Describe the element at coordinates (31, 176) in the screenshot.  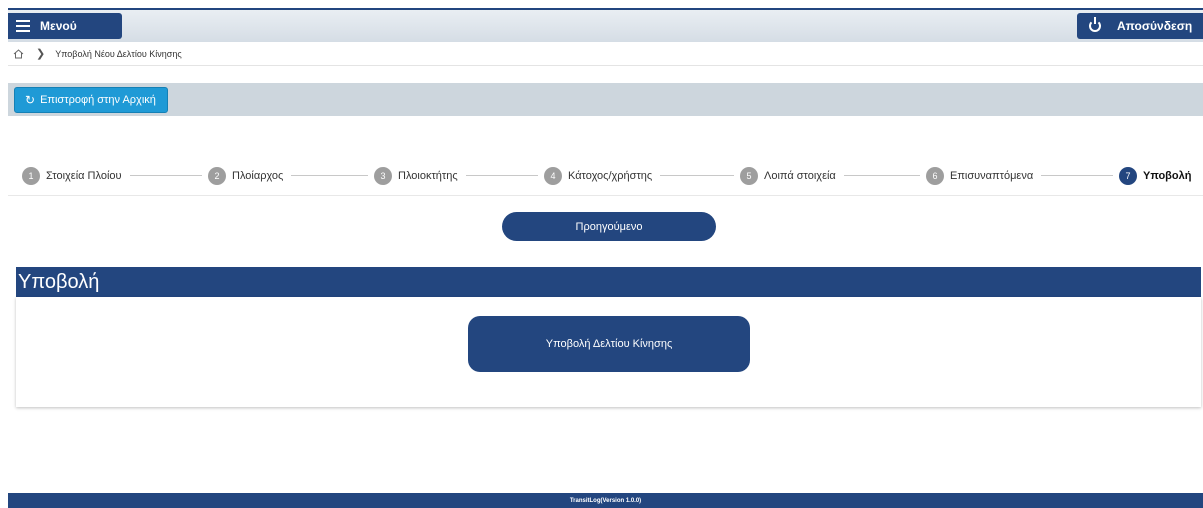
I see `step-number: 1` at that location.